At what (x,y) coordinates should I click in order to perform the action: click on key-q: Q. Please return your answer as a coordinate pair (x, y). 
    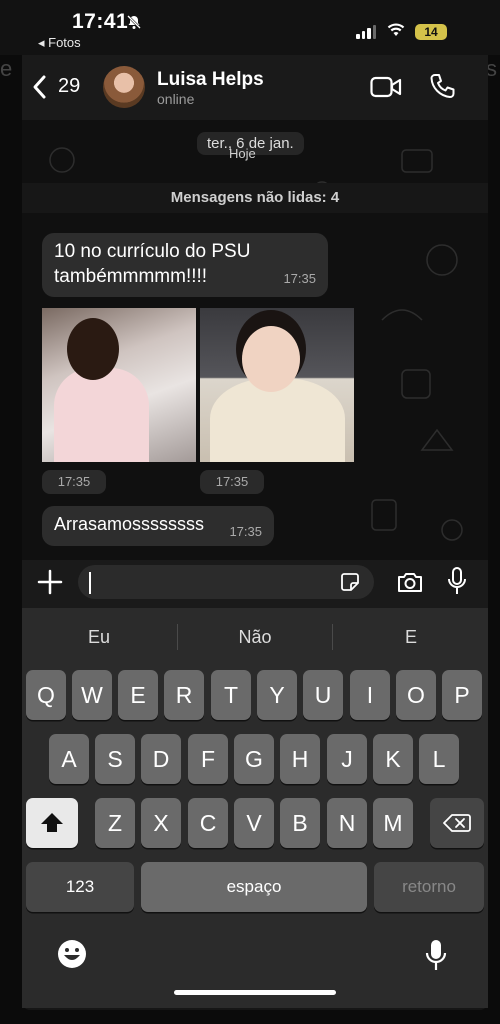
    Looking at the image, I should click on (46, 695).